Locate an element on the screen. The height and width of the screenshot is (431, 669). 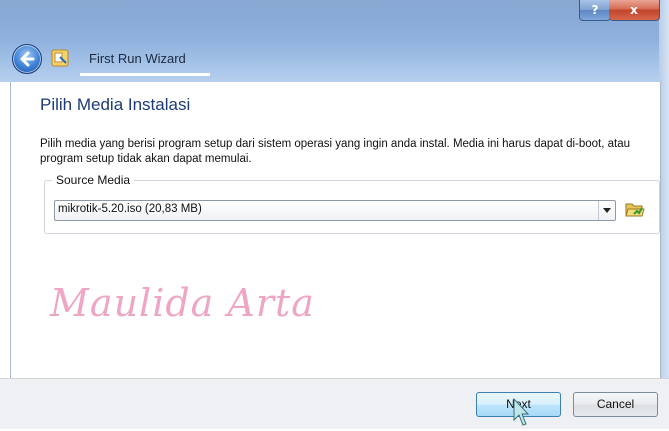
page-title: Pilih Media Instalasi is located at coordinates (115, 104).